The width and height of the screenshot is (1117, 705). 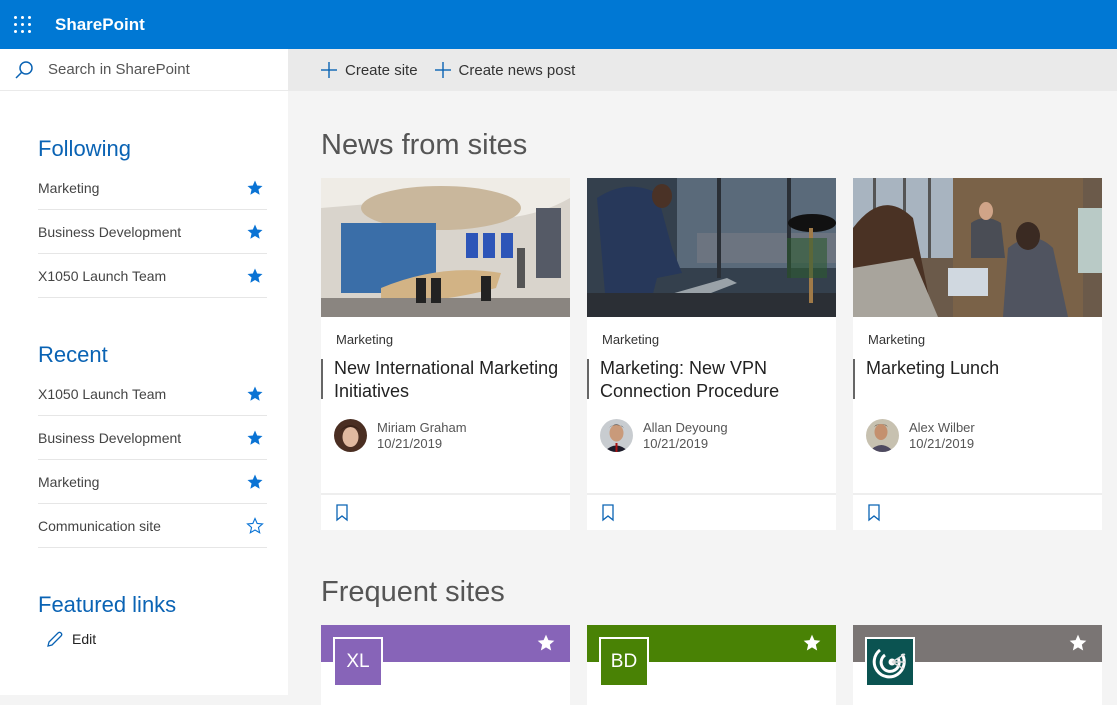 What do you see at coordinates (100, 25) in the screenshot?
I see `app-title: SharePoint` at bounding box center [100, 25].